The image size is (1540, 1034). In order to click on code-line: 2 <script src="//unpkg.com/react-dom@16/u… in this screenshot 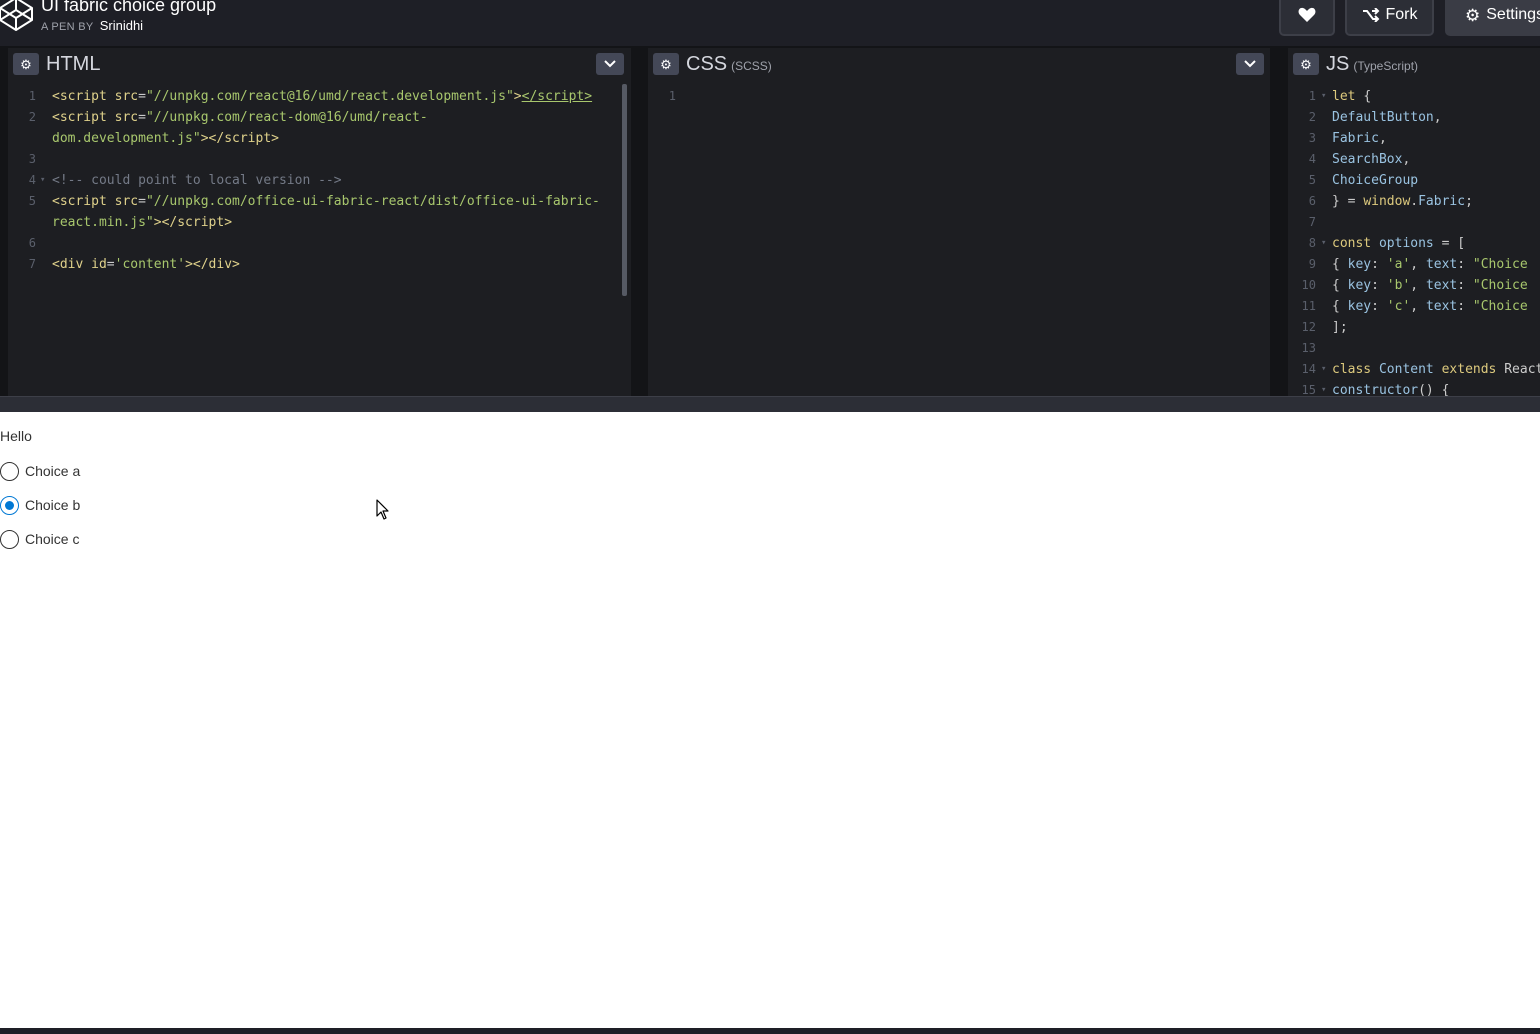, I will do `click(319, 117)`.